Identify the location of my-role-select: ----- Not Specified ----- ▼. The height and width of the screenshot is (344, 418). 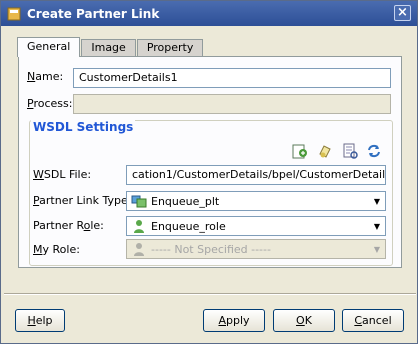
(256, 249).